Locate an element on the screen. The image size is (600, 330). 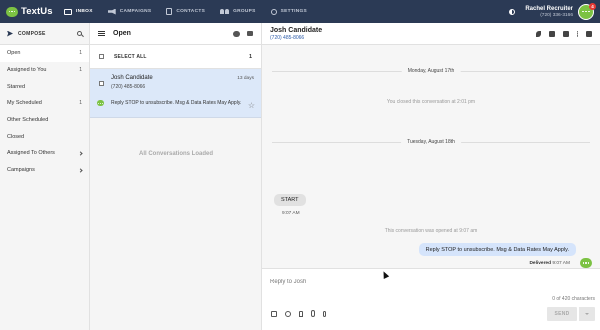
more-options-icon is located at coordinates (577, 33).